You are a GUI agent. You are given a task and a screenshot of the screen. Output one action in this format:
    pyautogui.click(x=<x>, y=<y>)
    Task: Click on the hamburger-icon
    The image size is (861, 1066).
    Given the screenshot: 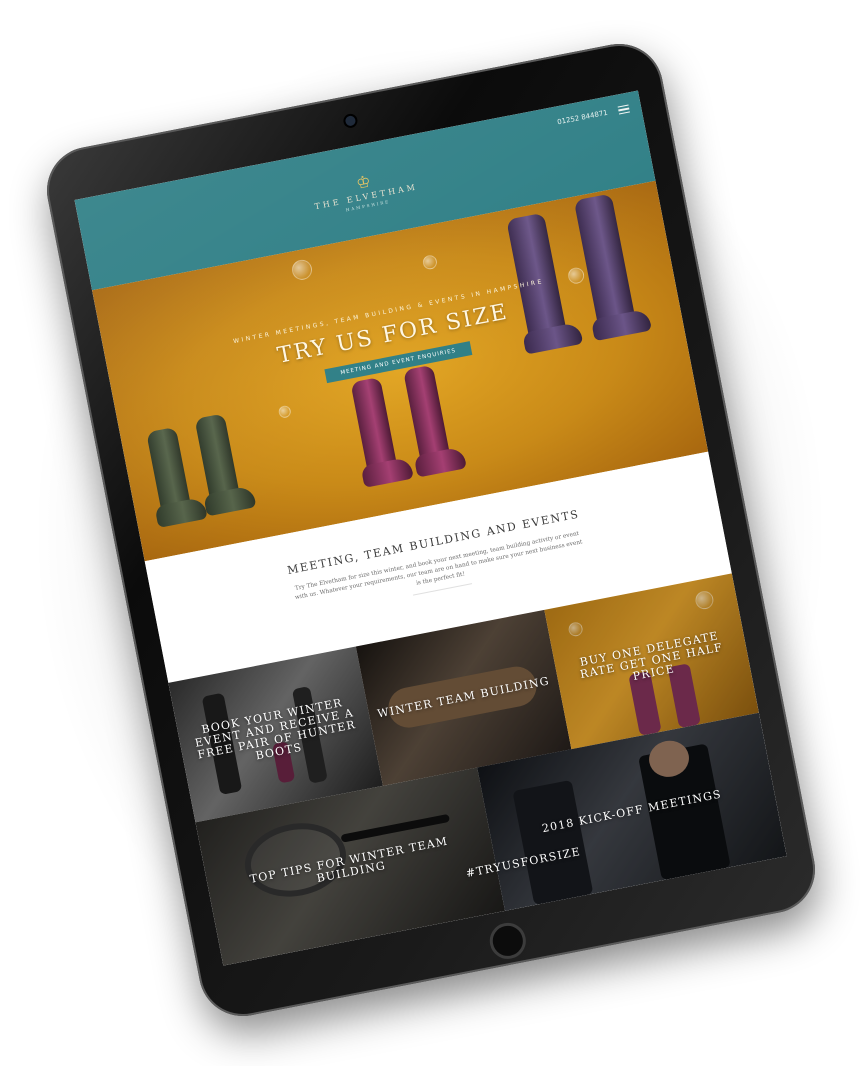 What is the action you would take?
    pyautogui.click(x=623, y=109)
    